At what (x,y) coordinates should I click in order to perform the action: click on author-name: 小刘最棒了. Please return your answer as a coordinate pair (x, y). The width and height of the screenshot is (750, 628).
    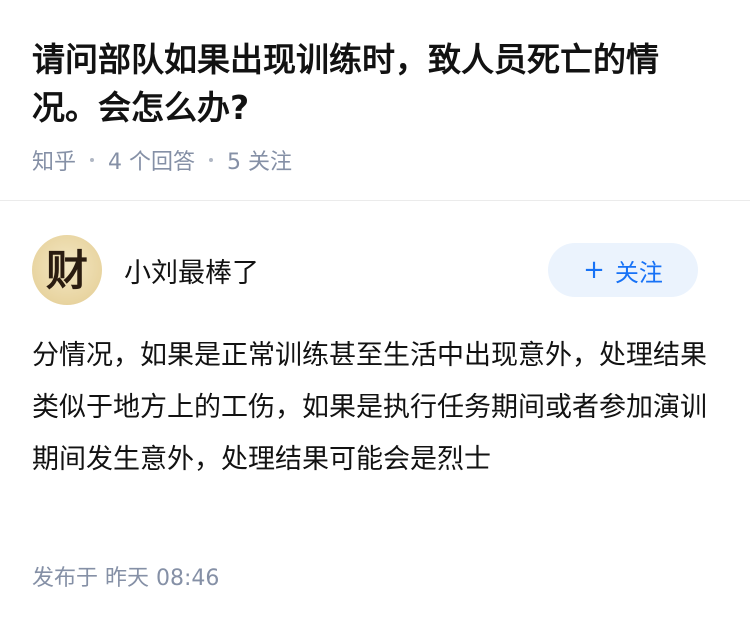
    Looking at the image, I should click on (191, 270).